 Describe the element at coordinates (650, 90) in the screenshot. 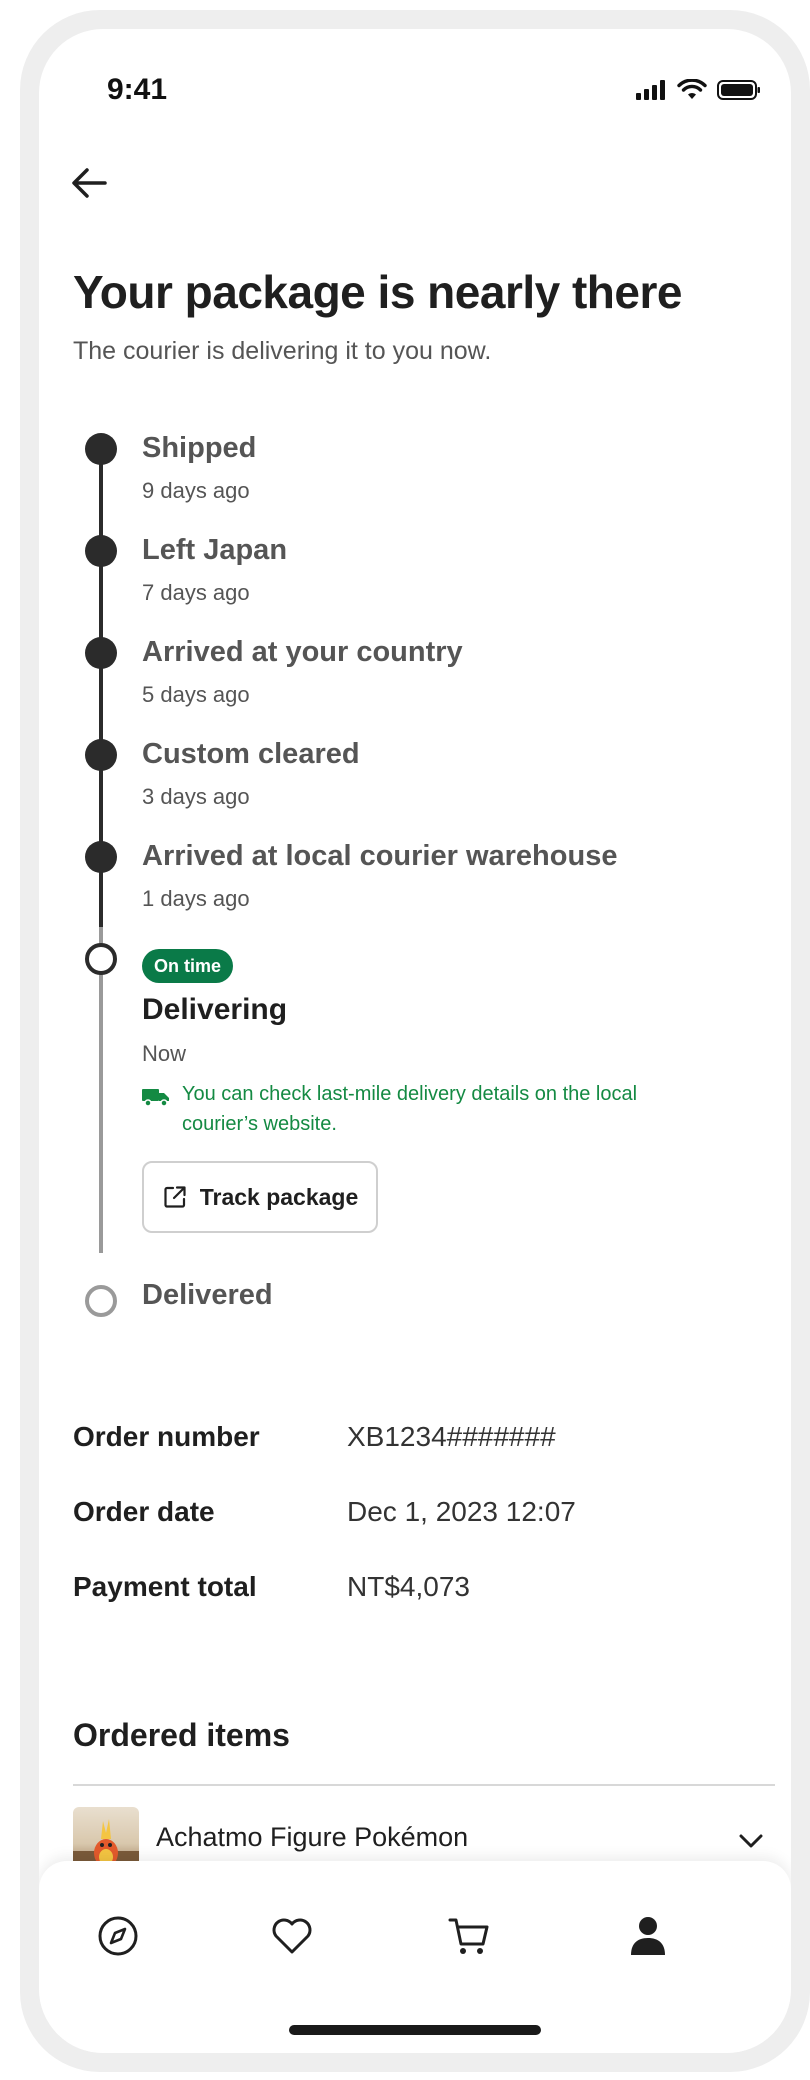

I see `signal-icon` at that location.